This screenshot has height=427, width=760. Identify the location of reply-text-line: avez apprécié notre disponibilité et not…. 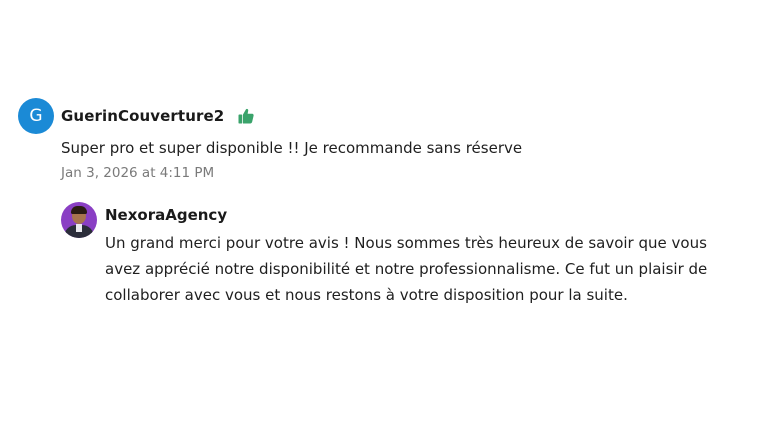
(406, 269).